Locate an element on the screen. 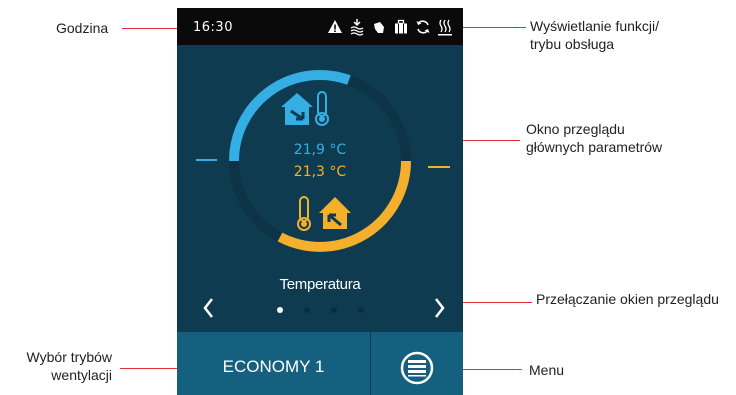 This screenshot has height=395, width=736. callout-function-display-line2: trybu obsługa is located at coordinates (572, 44).